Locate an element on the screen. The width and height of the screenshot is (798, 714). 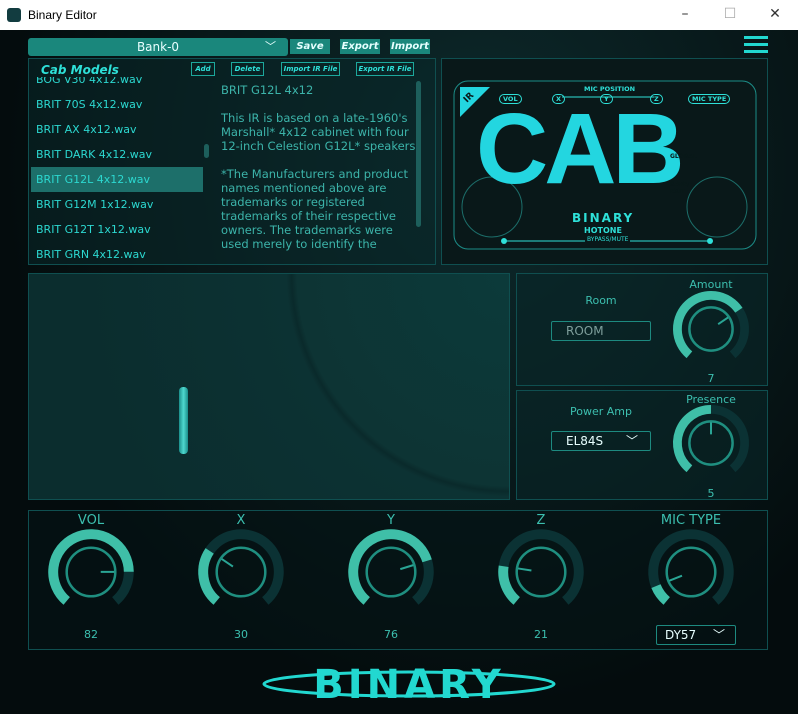
import-button: Import is located at coordinates (410, 46).